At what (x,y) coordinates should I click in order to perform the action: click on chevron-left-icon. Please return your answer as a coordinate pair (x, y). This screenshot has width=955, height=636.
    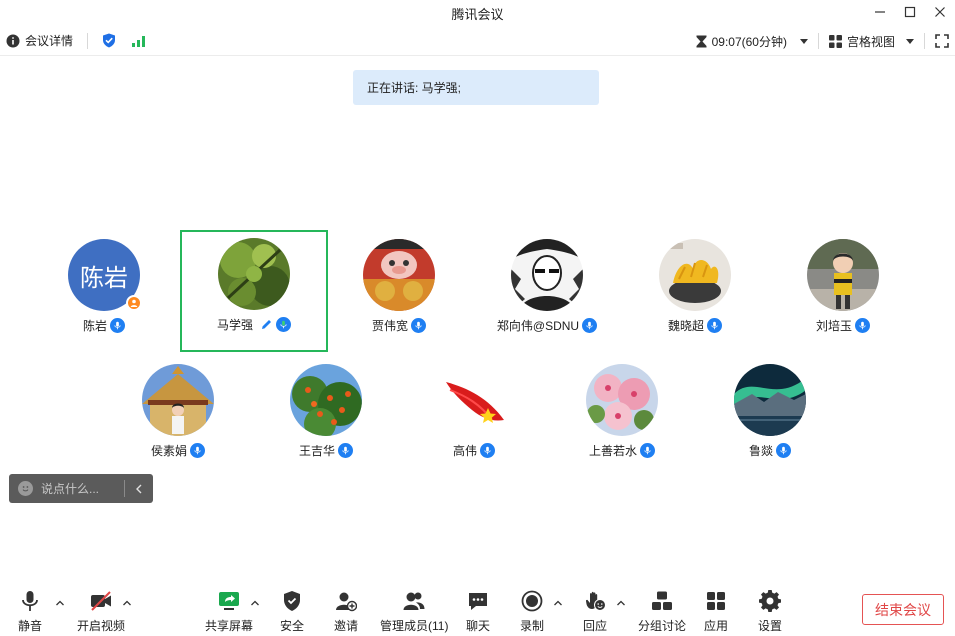
    Looking at the image, I should click on (139, 488).